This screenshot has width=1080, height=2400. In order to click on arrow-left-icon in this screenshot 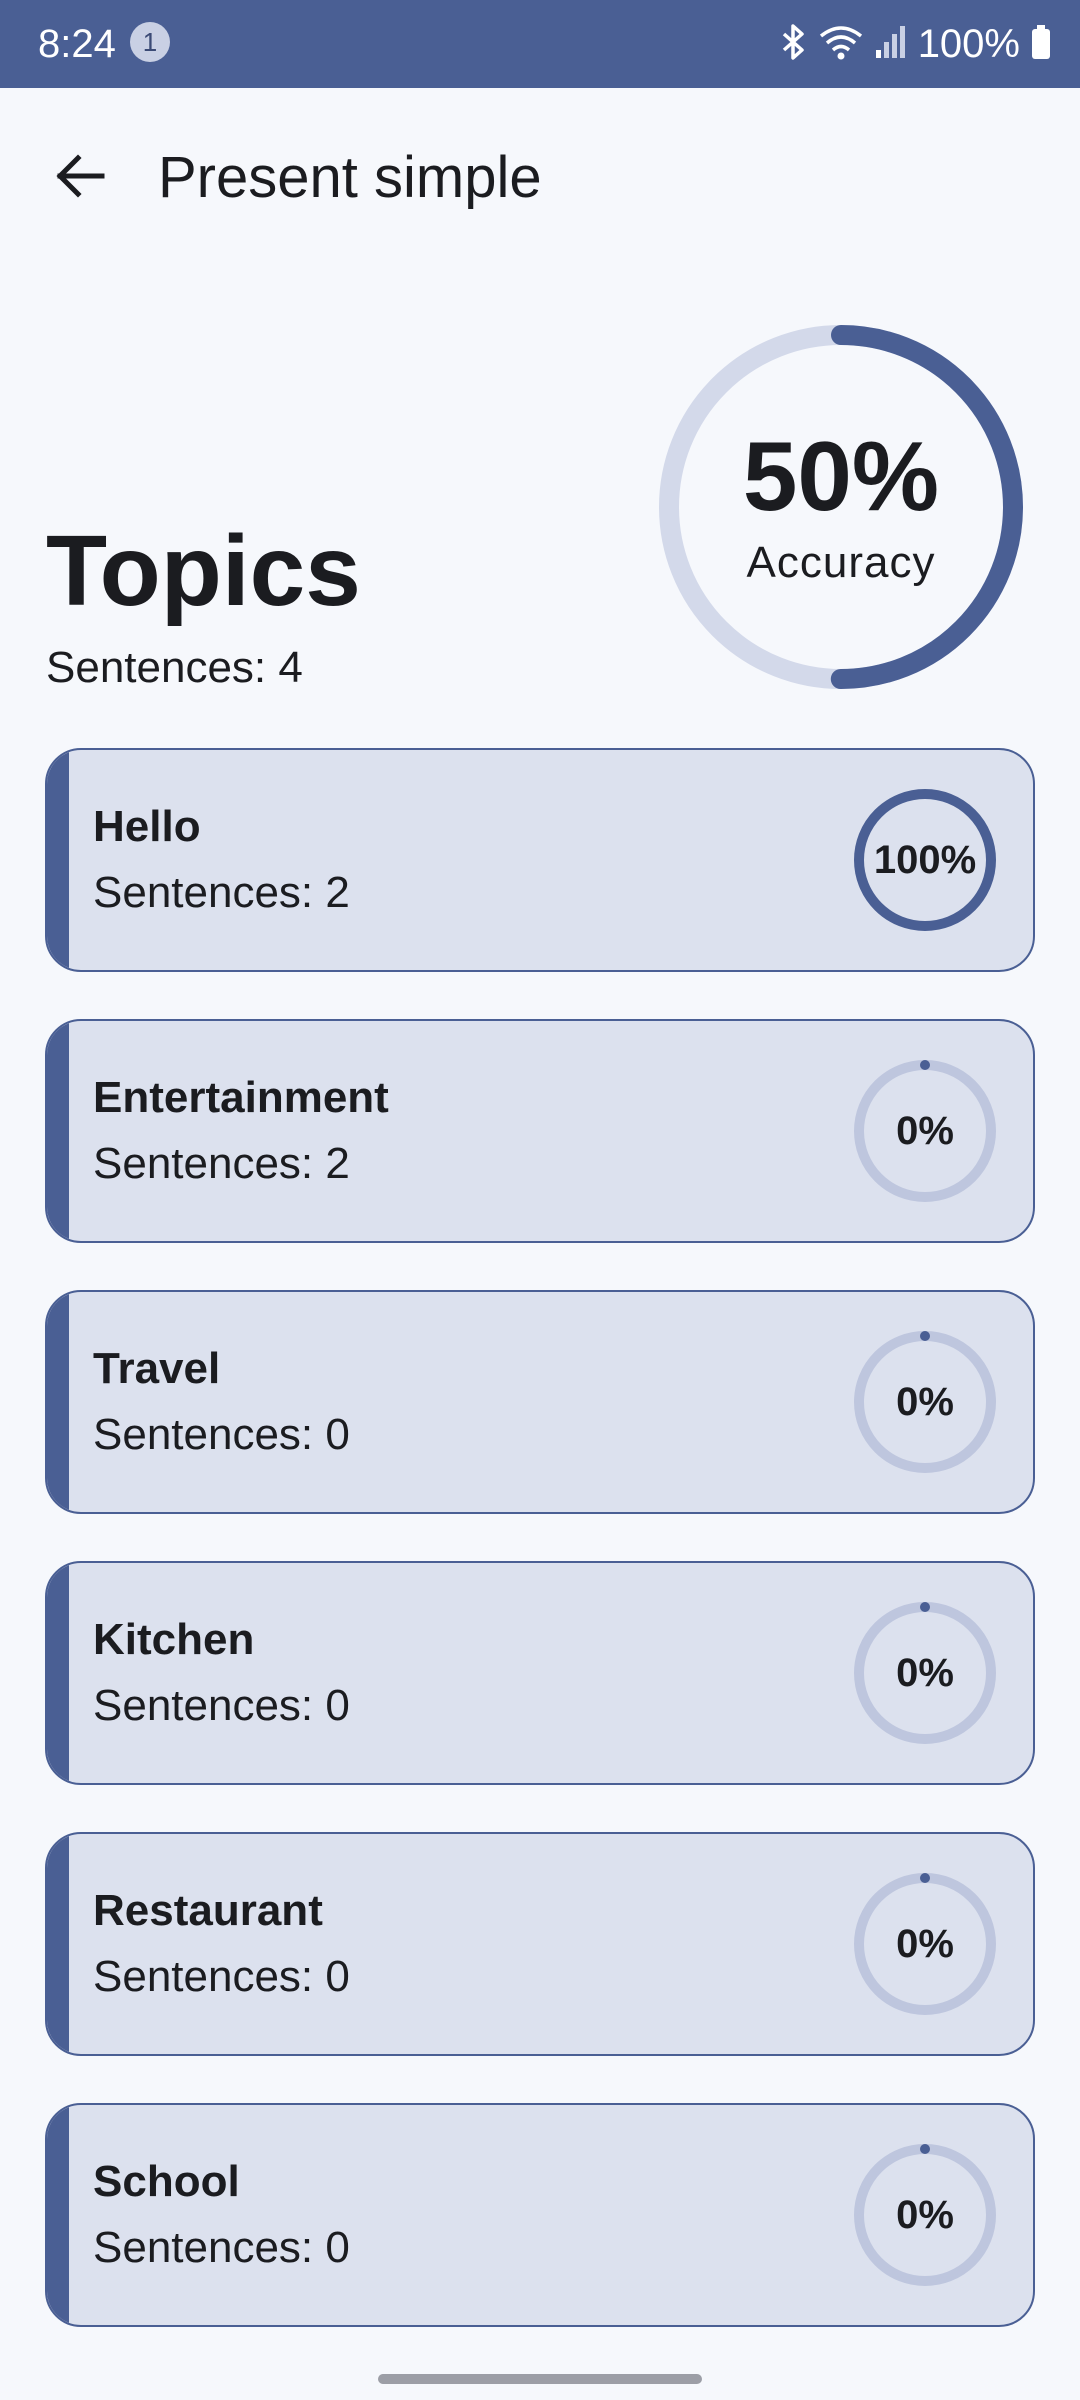, I will do `click(80, 178)`.